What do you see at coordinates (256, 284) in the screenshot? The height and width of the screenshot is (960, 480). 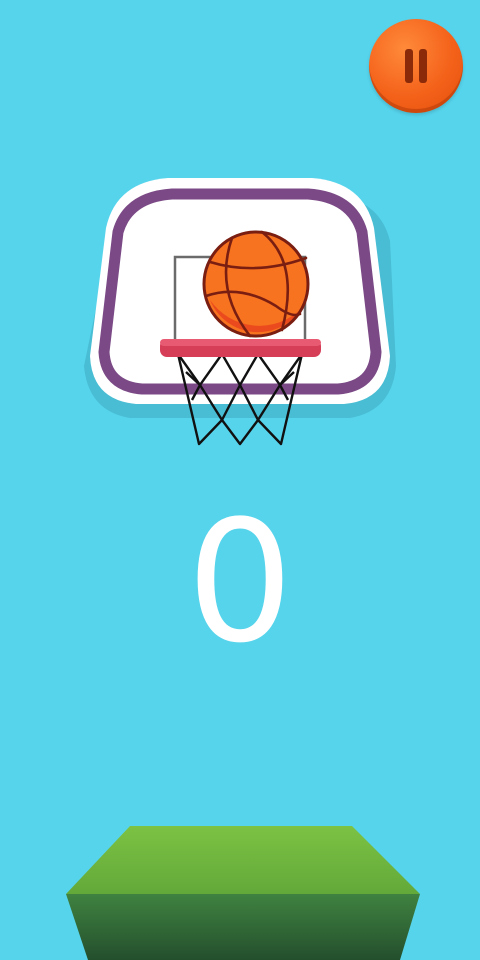 I see `basketball-icon` at bounding box center [256, 284].